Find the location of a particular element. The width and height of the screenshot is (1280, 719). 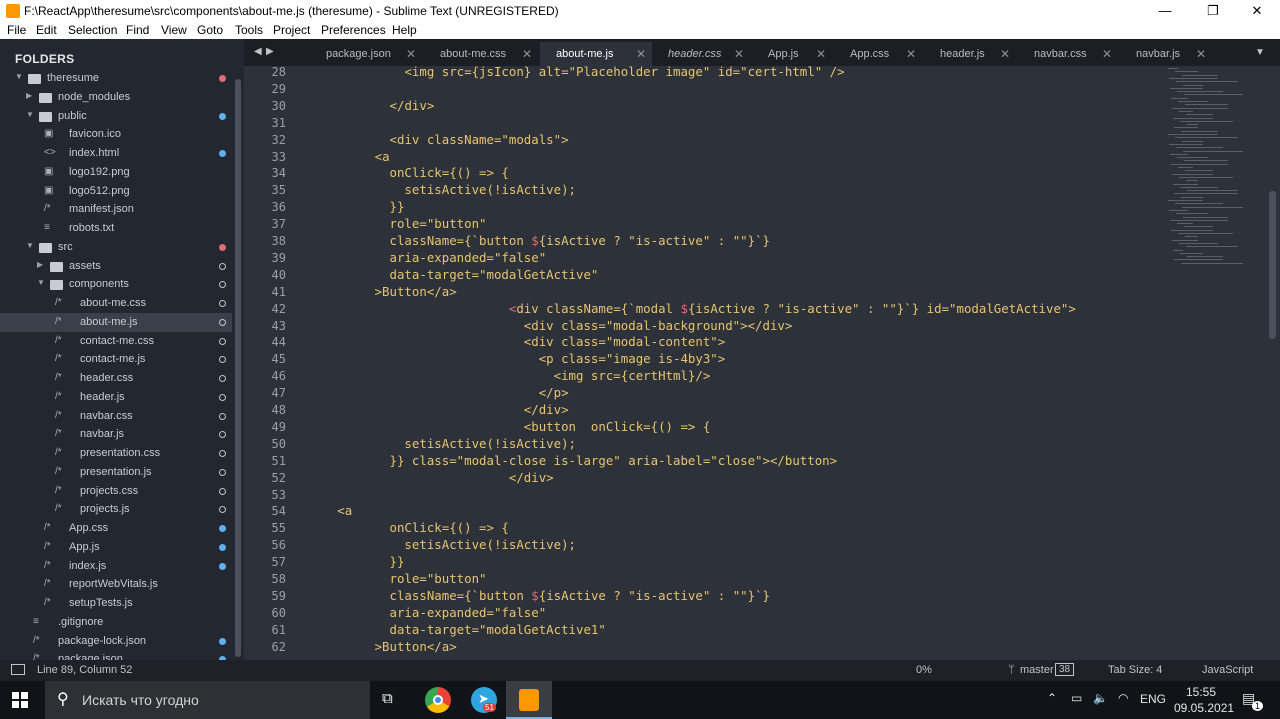

sidebar-item: ▣ logo192.png is located at coordinates (116, 172).